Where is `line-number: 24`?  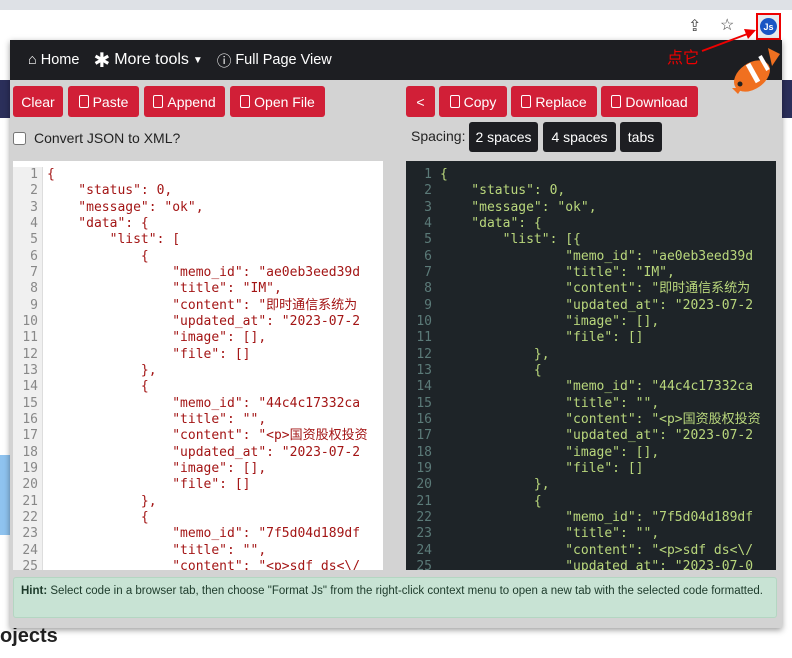 line-number: 24 is located at coordinates (28, 550).